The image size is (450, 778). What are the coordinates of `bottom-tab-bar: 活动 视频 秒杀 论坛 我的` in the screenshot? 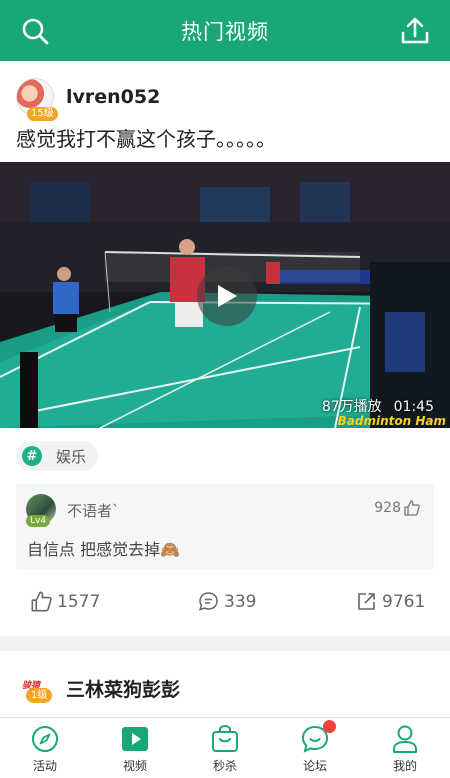 It's located at (225, 747).